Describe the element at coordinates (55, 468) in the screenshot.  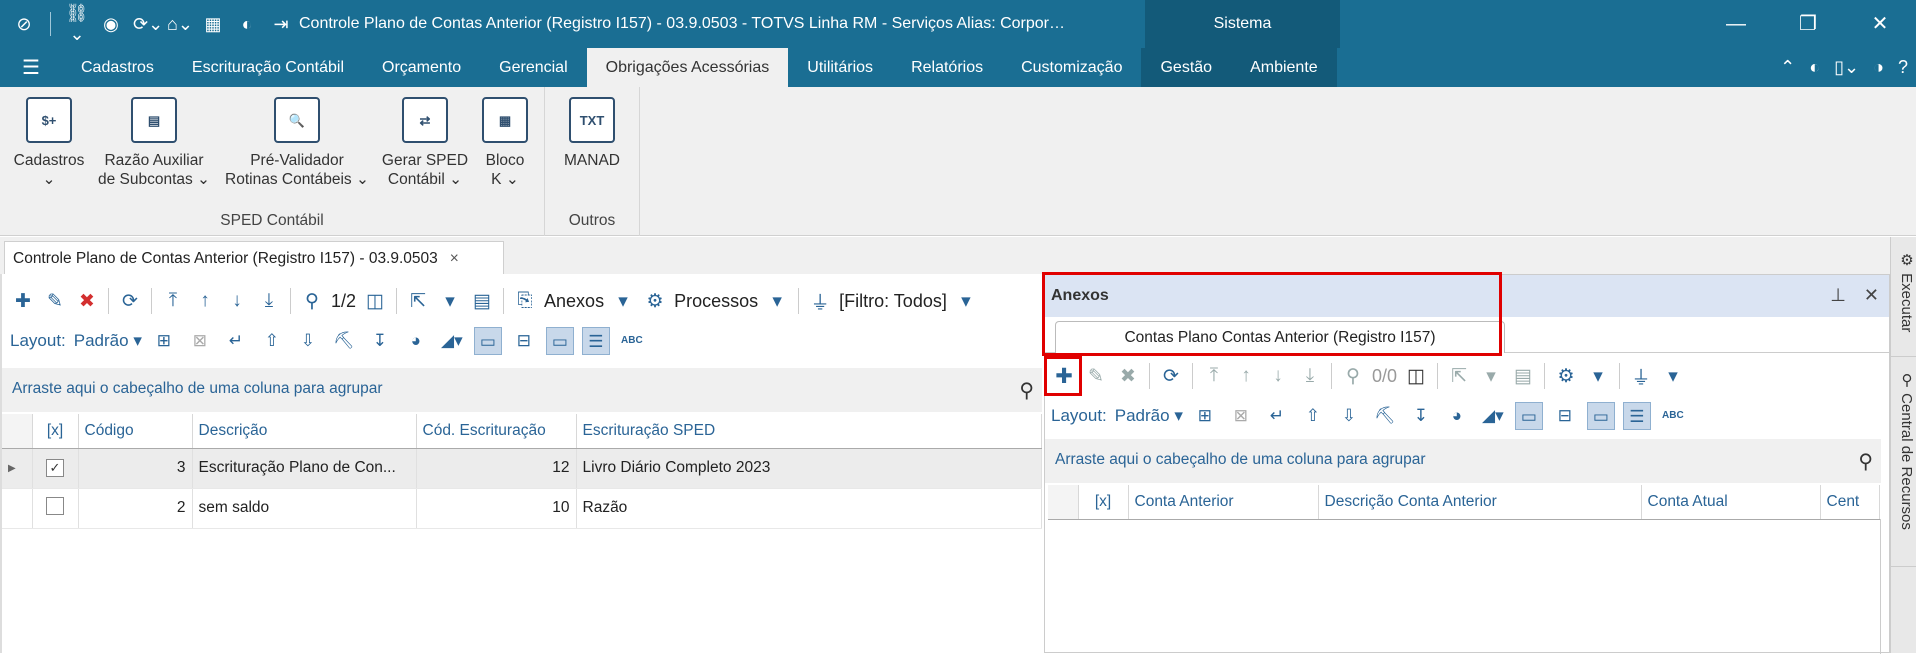
I see `row-checkbox: ✓` at that location.